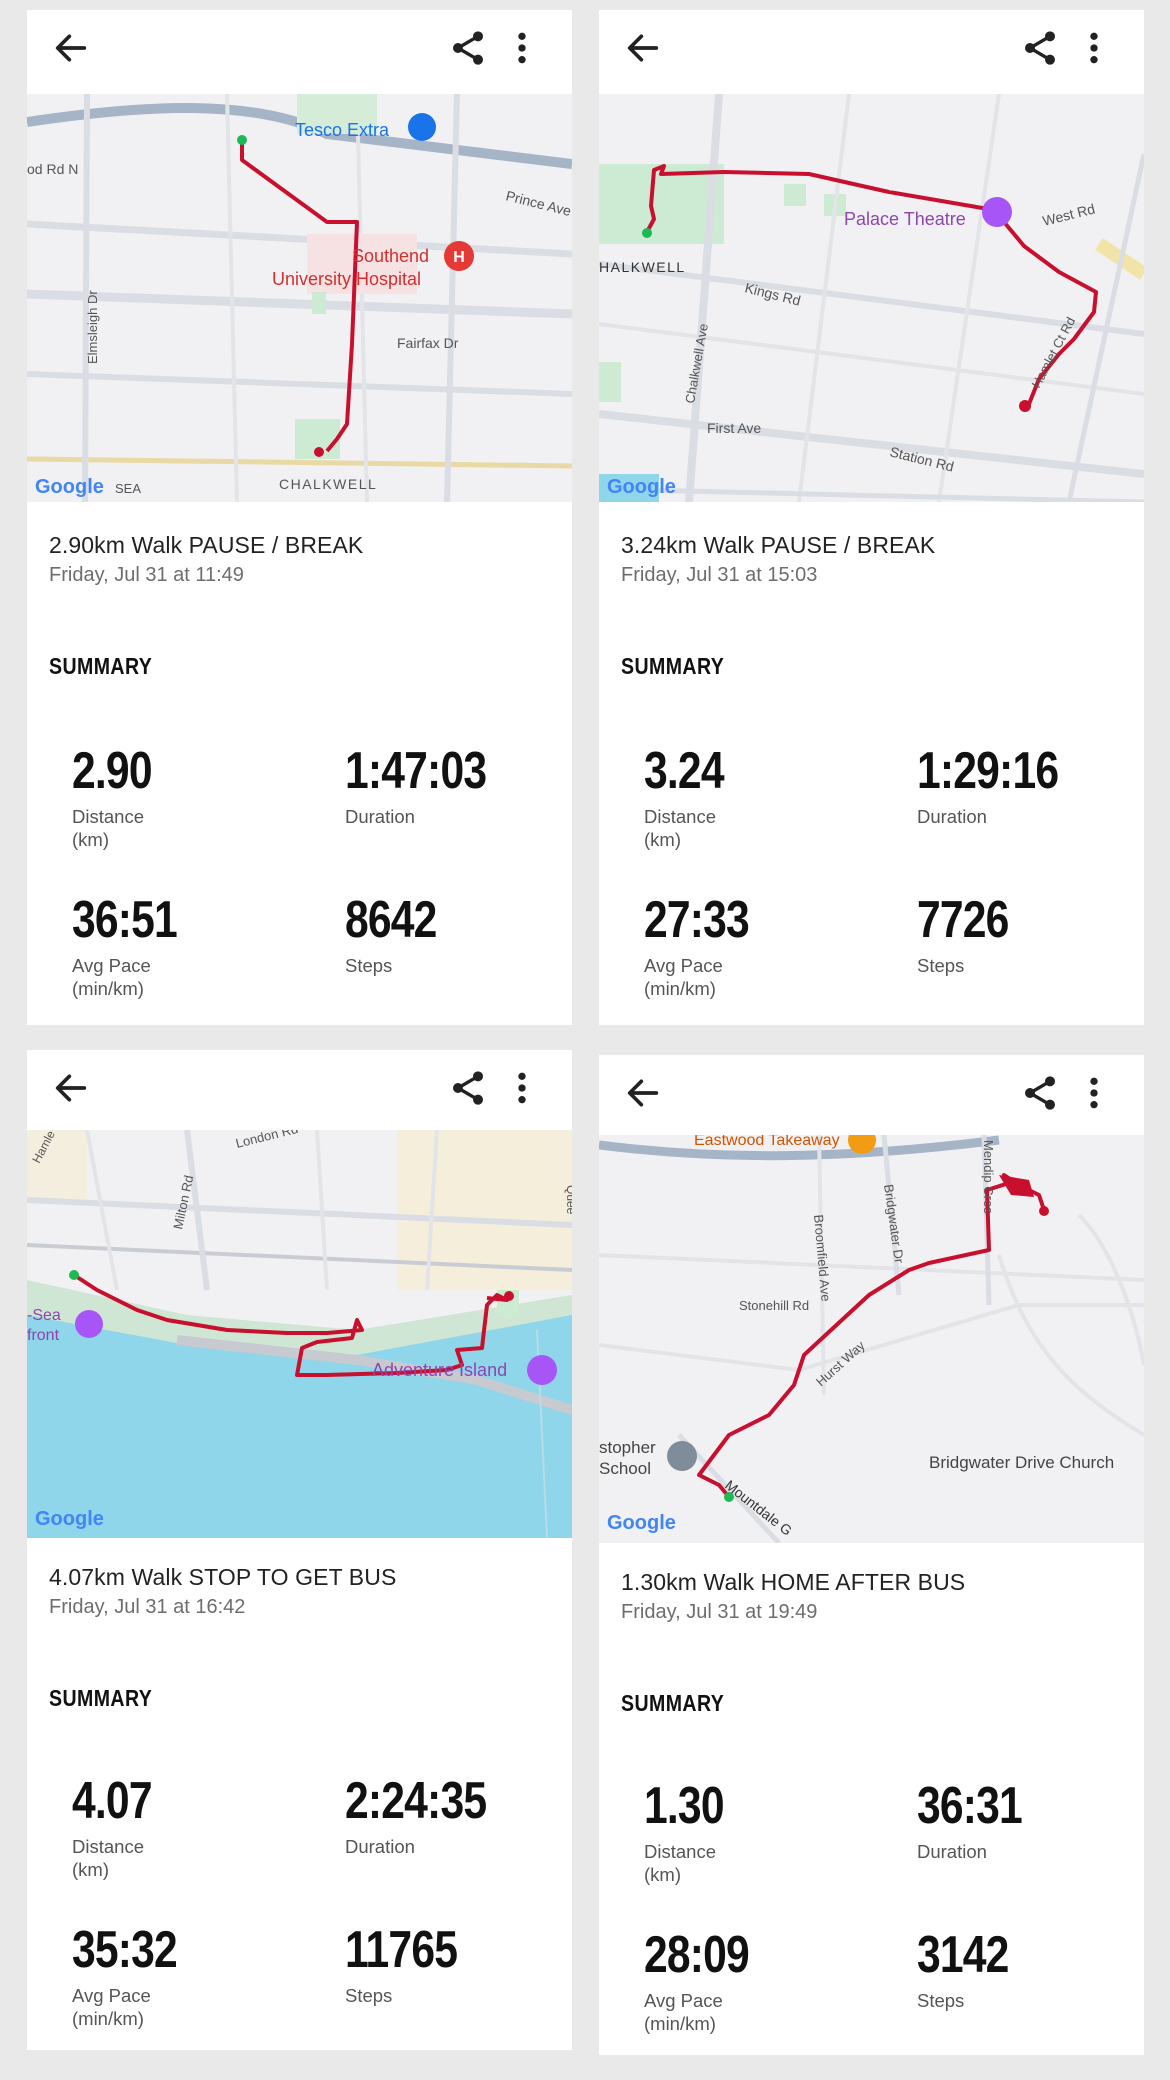 The height and width of the screenshot is (2080, 1170). I want to click on map-label: First Ave, so click(734, 428).